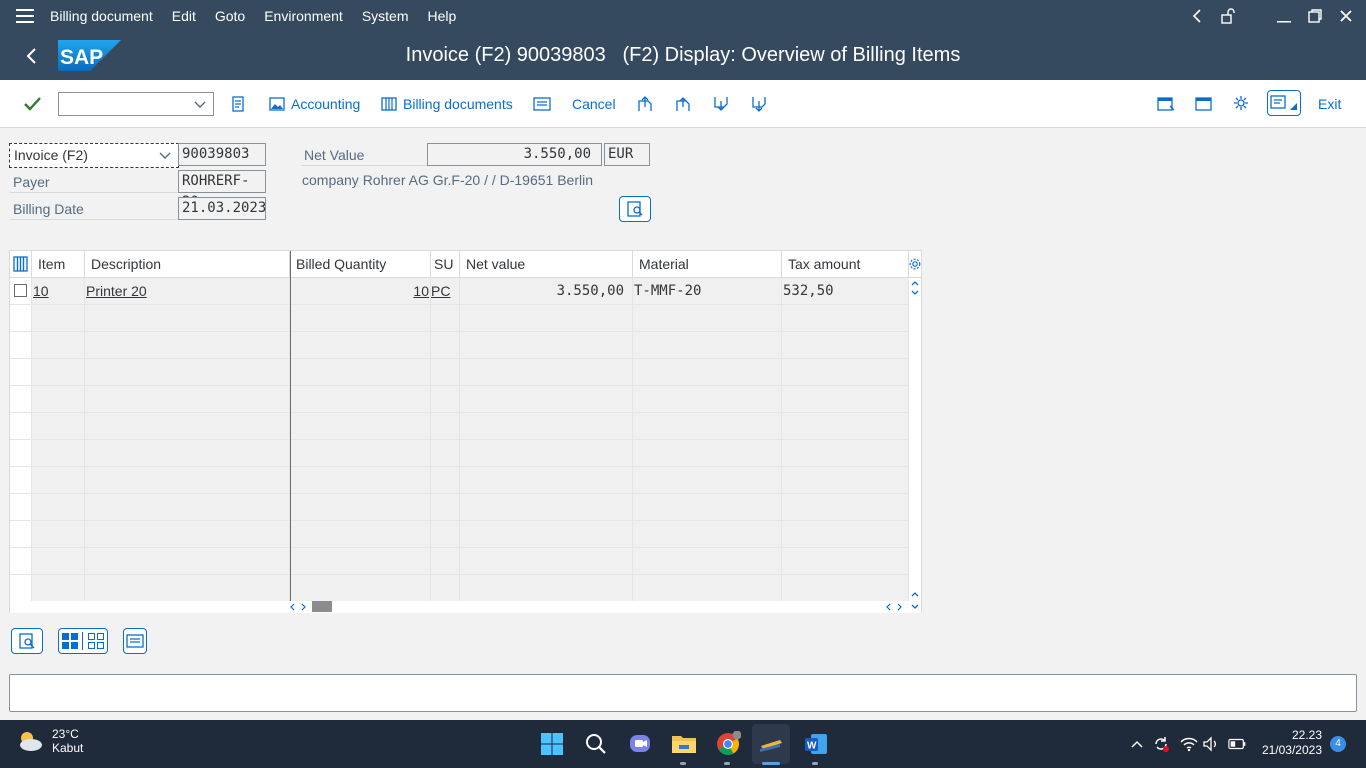 The width and height of the screenshot is (1366, 768). Describe the element at coordinates (594, 104) in the screenshot. I see `cancel-button: Cancel` at that location.